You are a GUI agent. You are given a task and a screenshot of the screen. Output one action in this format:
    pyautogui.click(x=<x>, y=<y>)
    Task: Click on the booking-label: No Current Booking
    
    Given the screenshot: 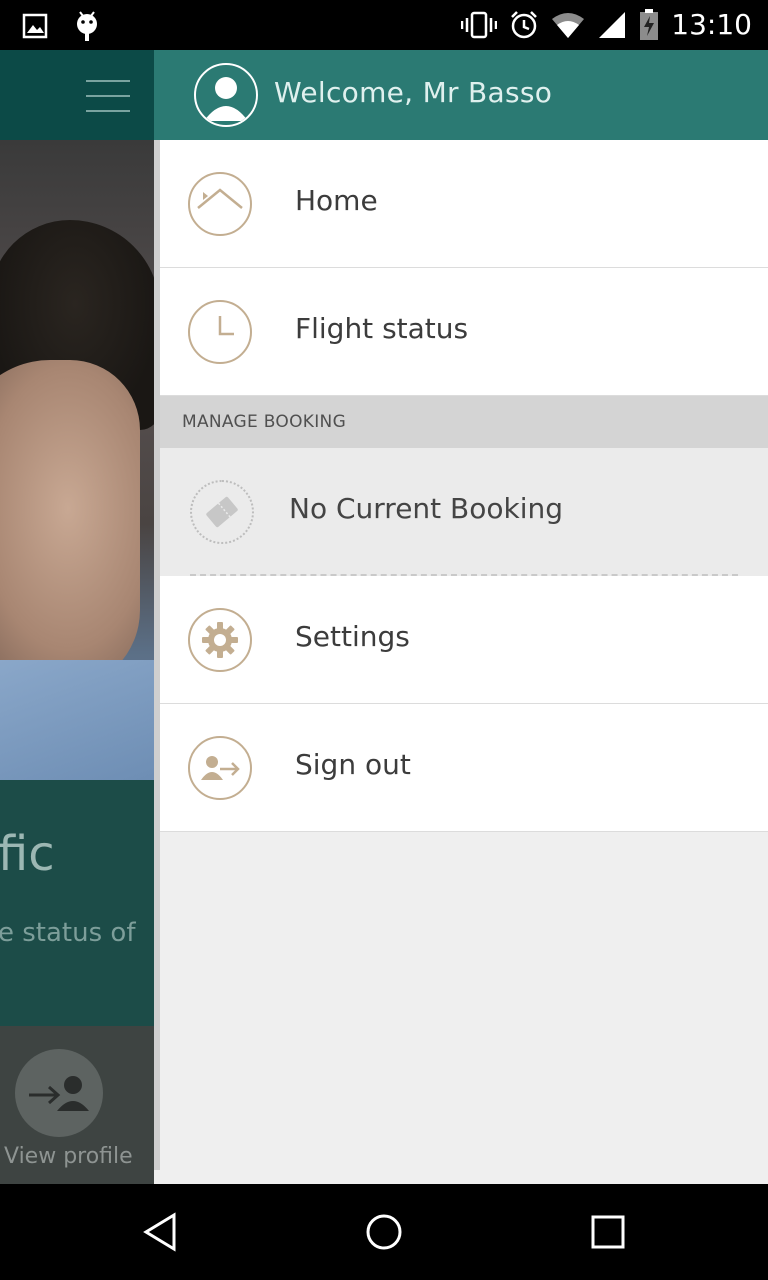 What is the action you would take?
    pyautogui.click(x=426, y=508)
    